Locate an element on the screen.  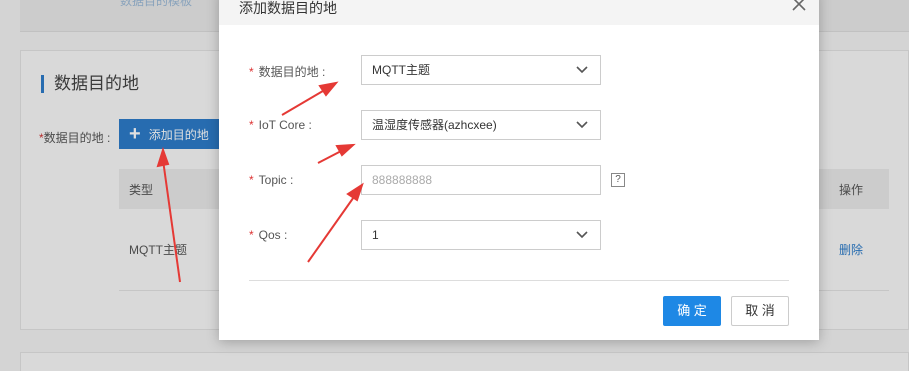
topic-row: *Topic : ? is located at coordinates (519, 180).